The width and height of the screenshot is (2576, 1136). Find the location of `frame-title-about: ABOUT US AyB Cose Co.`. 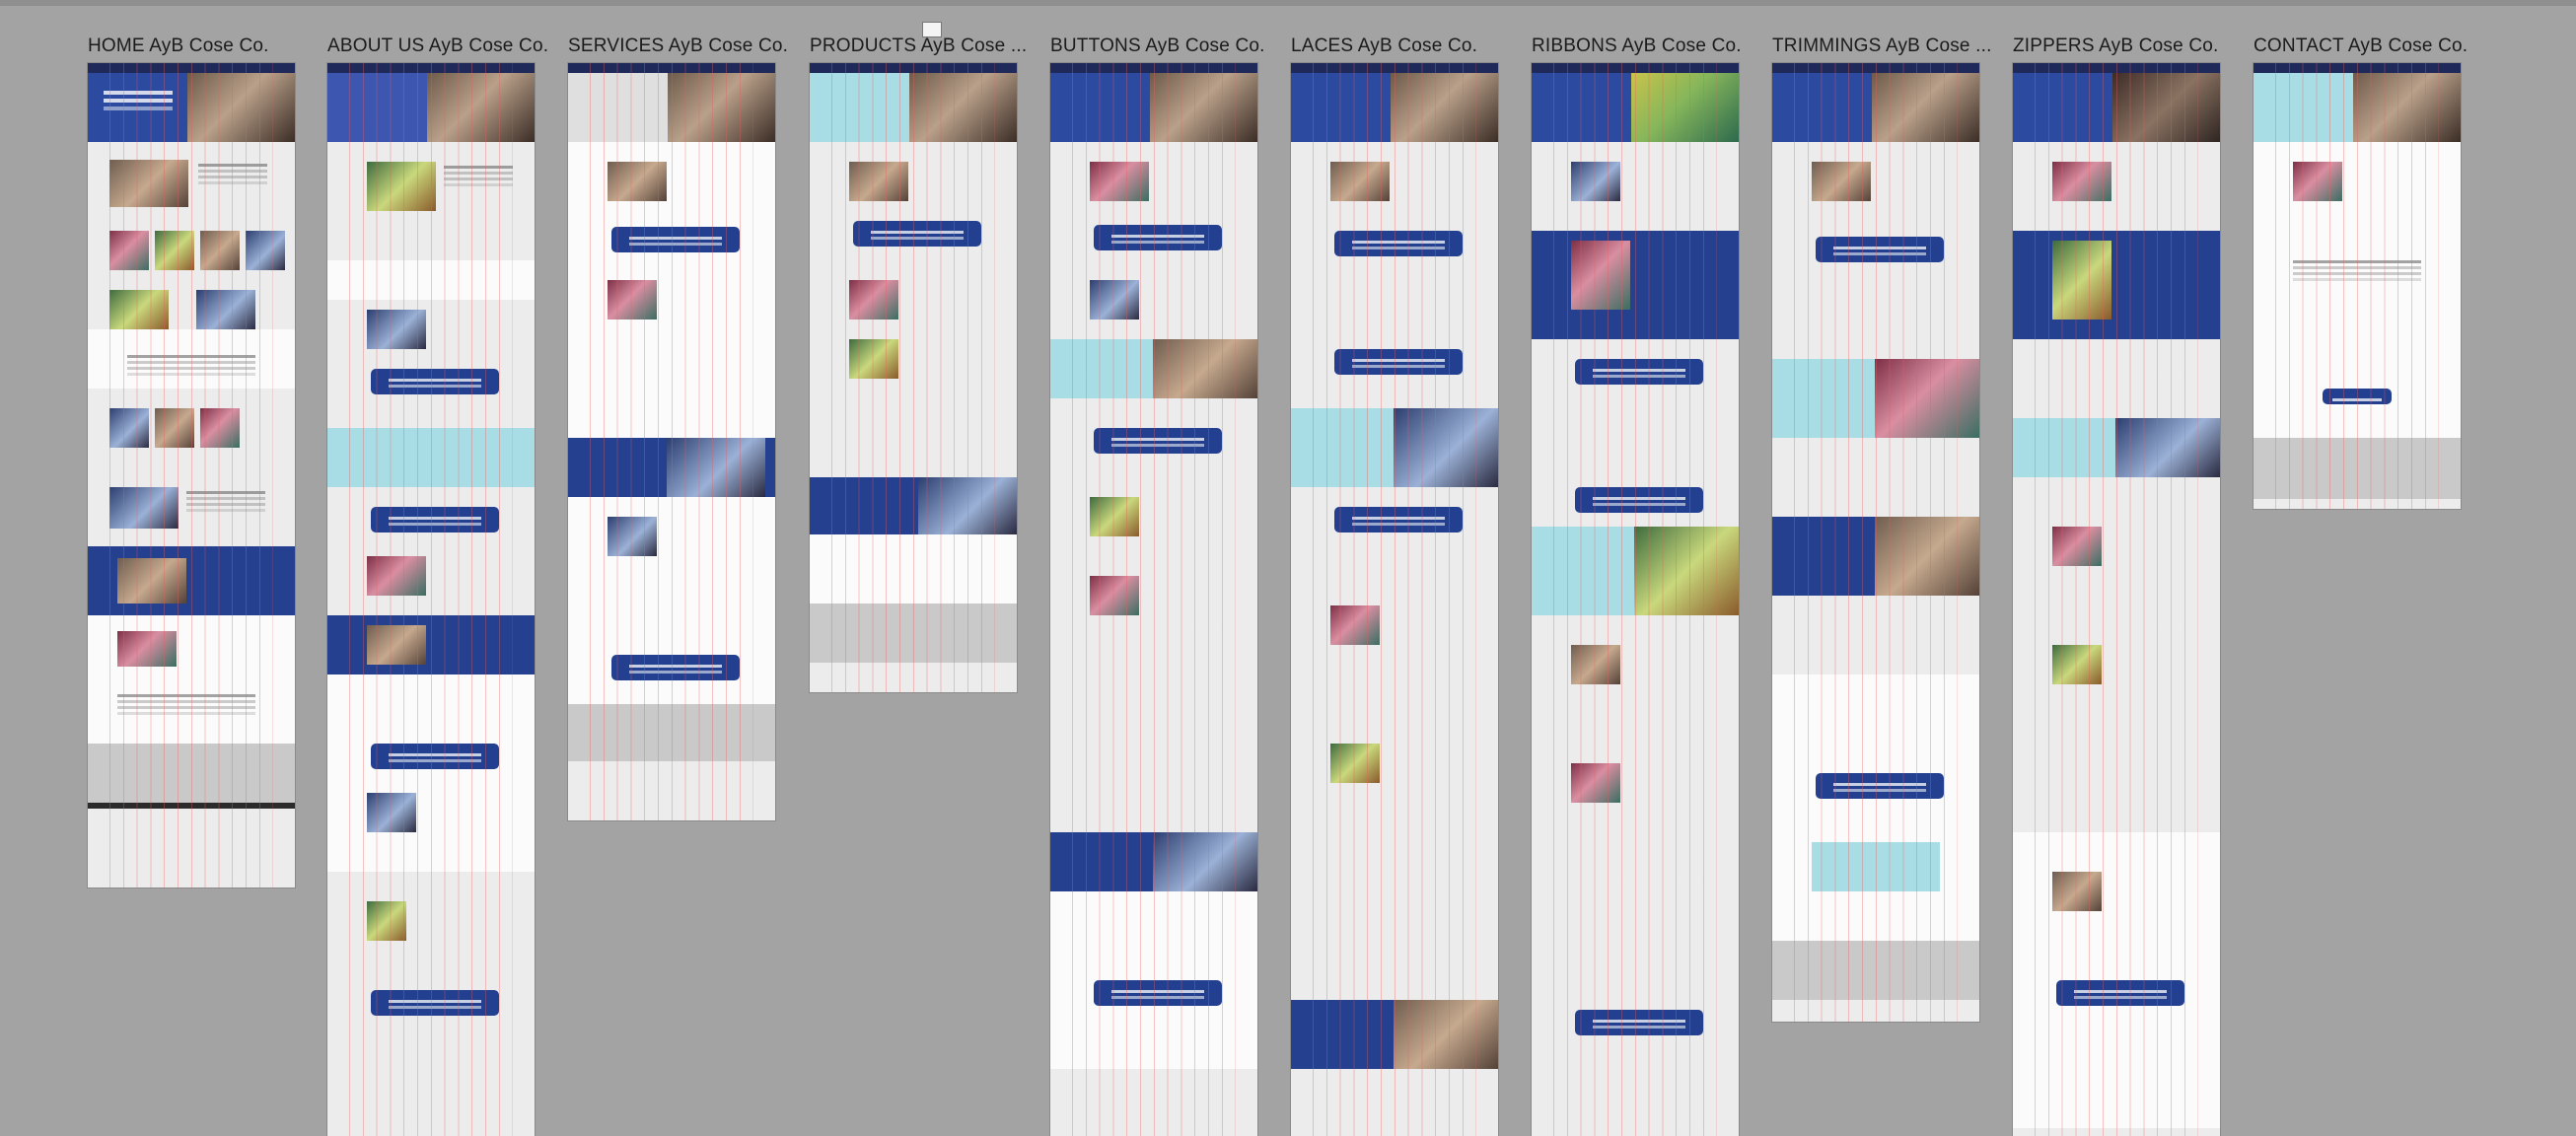

frame-title-about: ABOUT US AyB Cose Co. is located at coordinates (438, 46).